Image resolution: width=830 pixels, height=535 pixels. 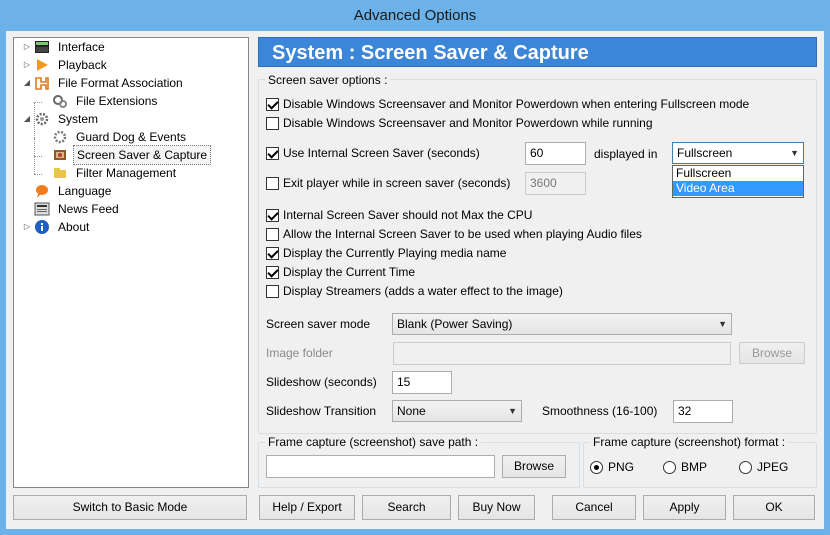 I want to click on format-png-radio: PNG, so click(x=612, y=467).